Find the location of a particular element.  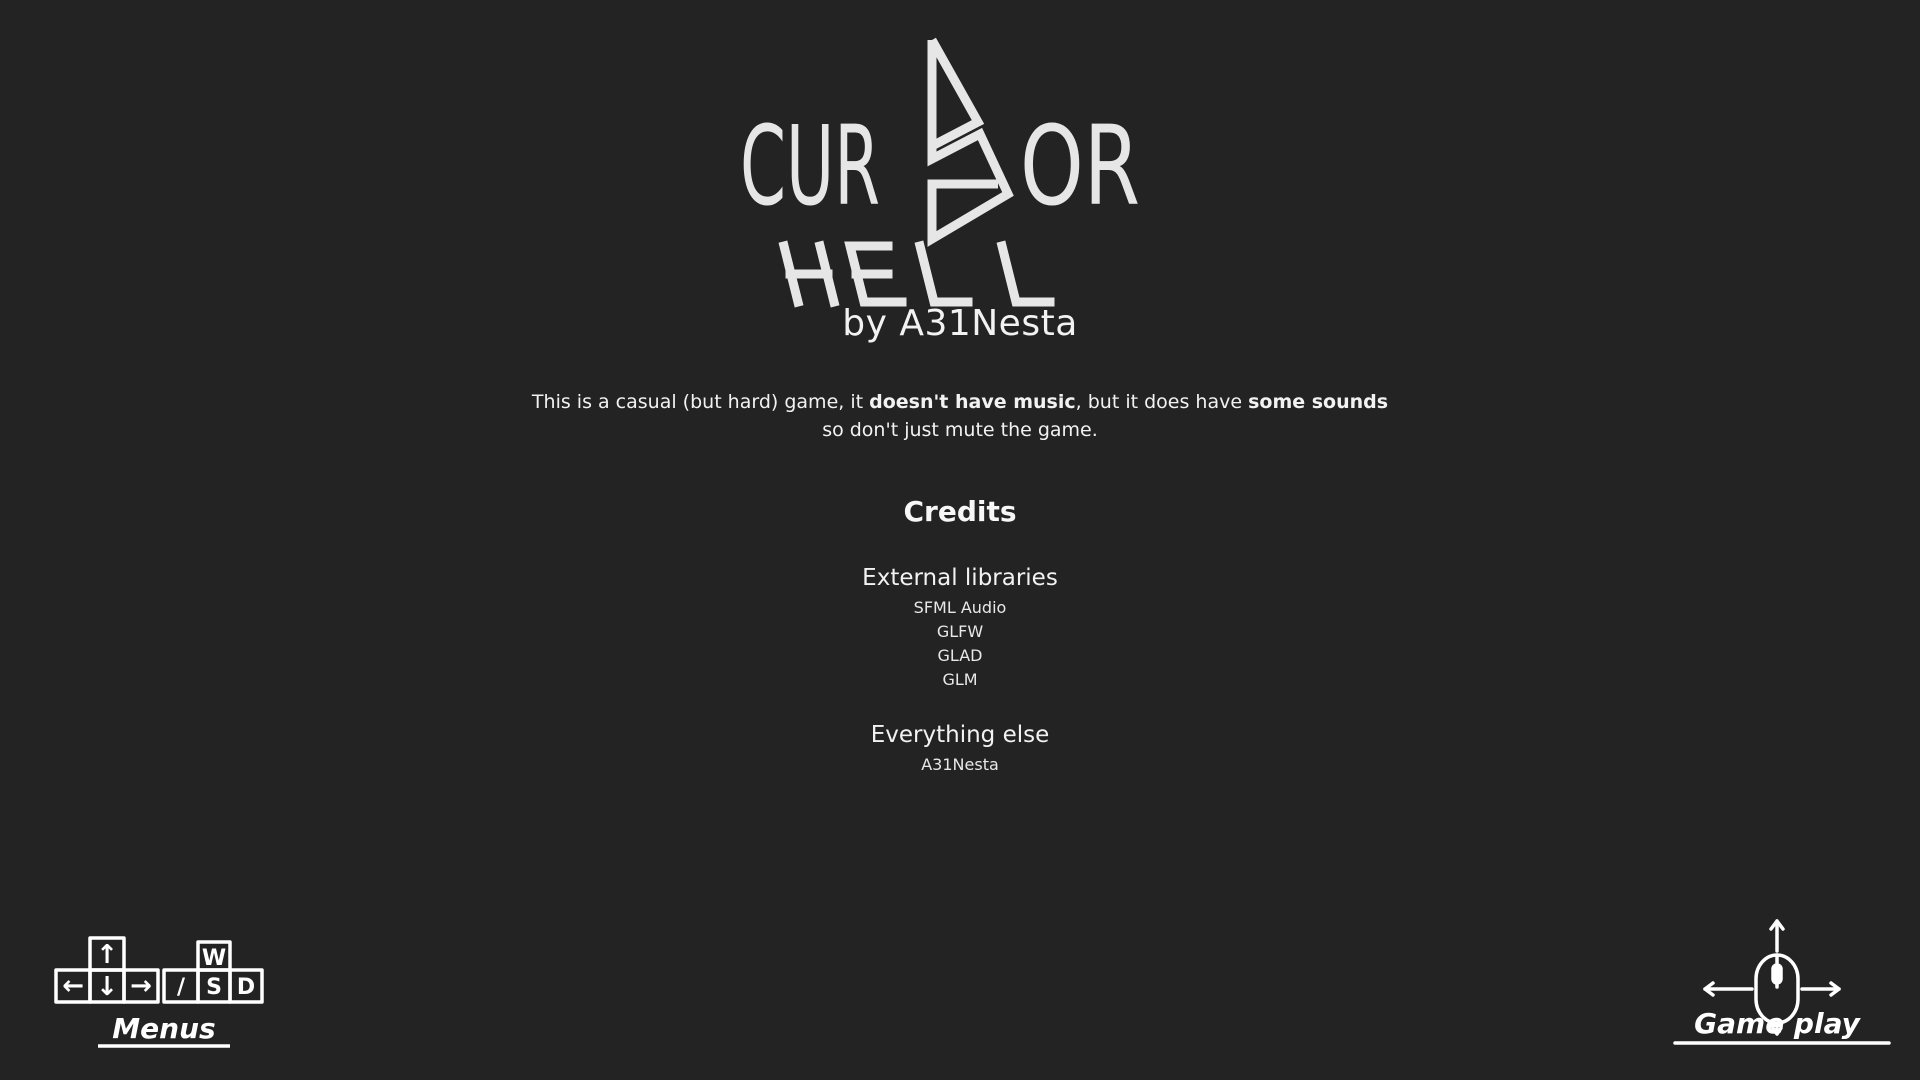

menus-label: Menus is located at coordinates (163, 1028).